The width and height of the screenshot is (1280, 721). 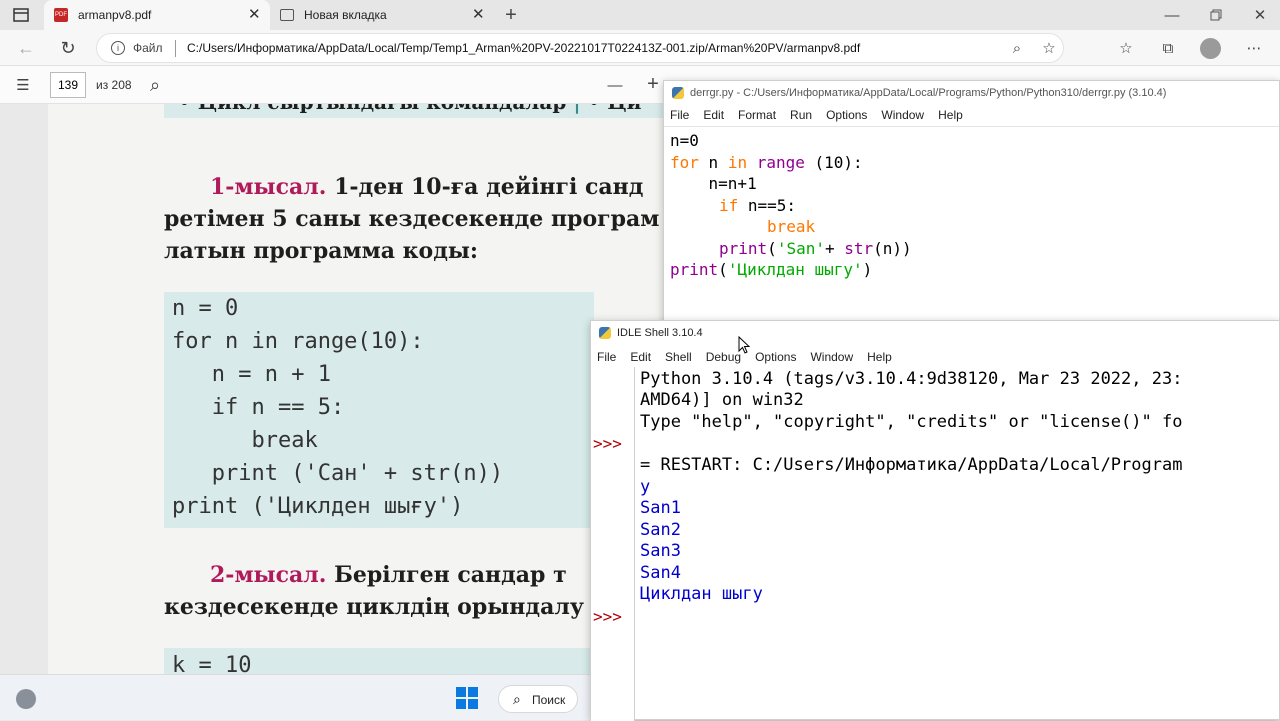 What do you see at coordinates (427, 187) in the screenshot?
I see `example1-line1: 1-мысал. 1-ден 10-ға дейінгі санд` at bounding box center [427, 187].